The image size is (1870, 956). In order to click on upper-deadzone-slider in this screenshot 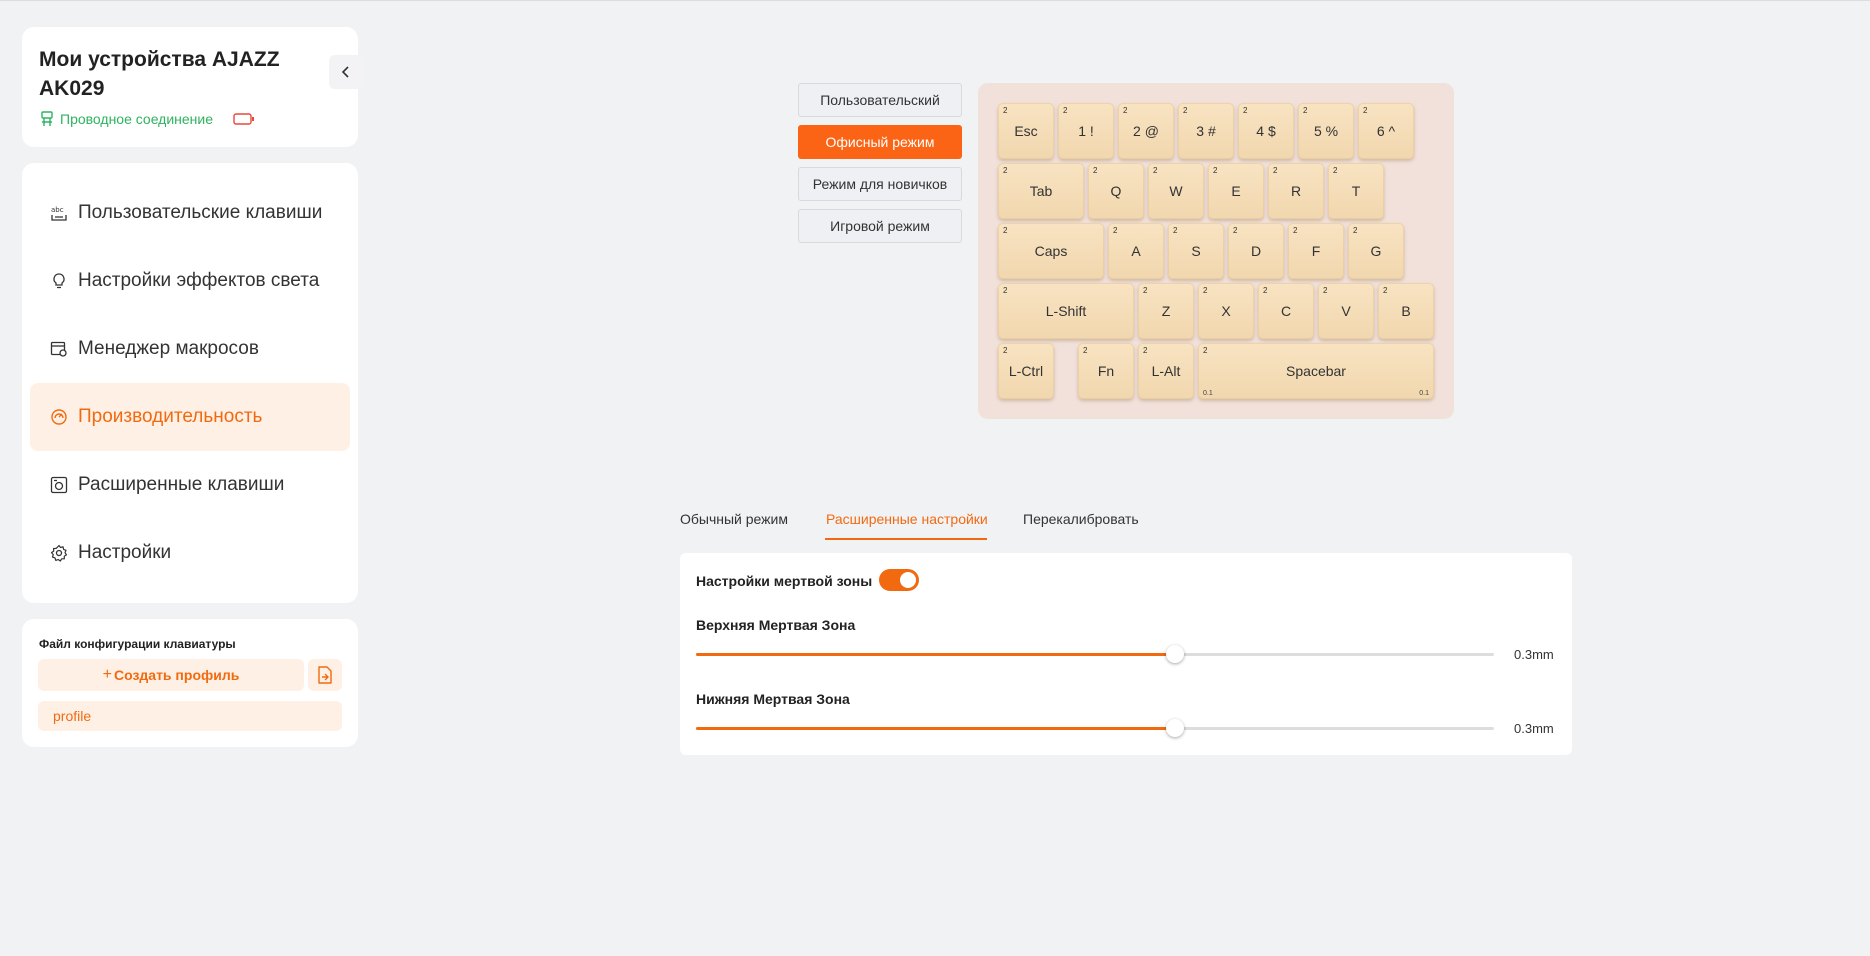, I will do `click(1095, 654)`.